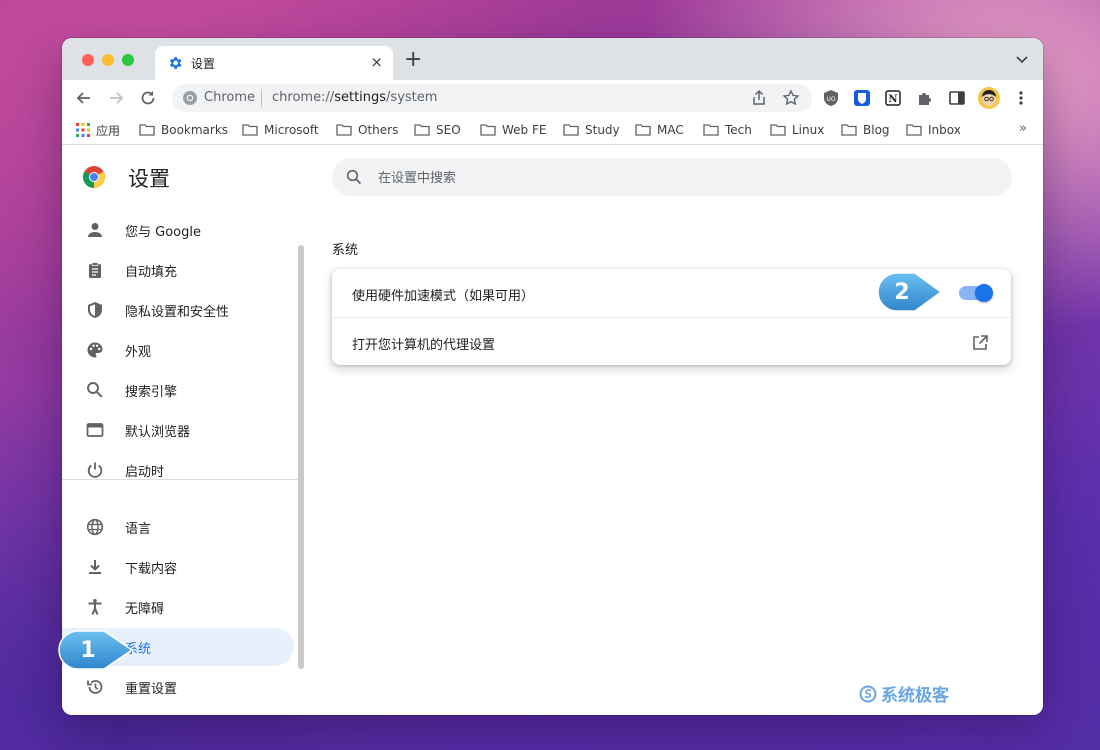 This screenshot has height=750, width=1100. Describe the element at coordinates (345, 250) in the screenshot. I see `section-title: 系统` at that location.